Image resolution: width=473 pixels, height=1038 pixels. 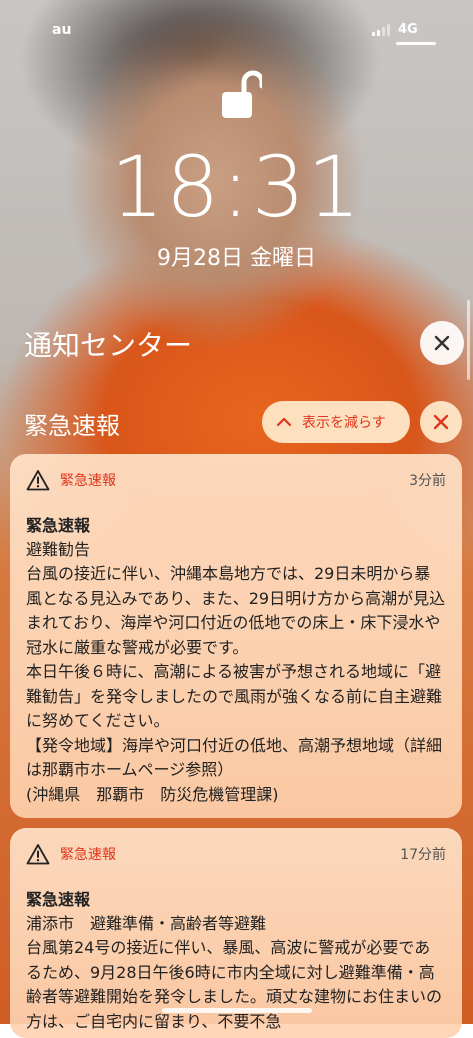 I want to click on status-bar: au 4G, so click(x=236, y=22).